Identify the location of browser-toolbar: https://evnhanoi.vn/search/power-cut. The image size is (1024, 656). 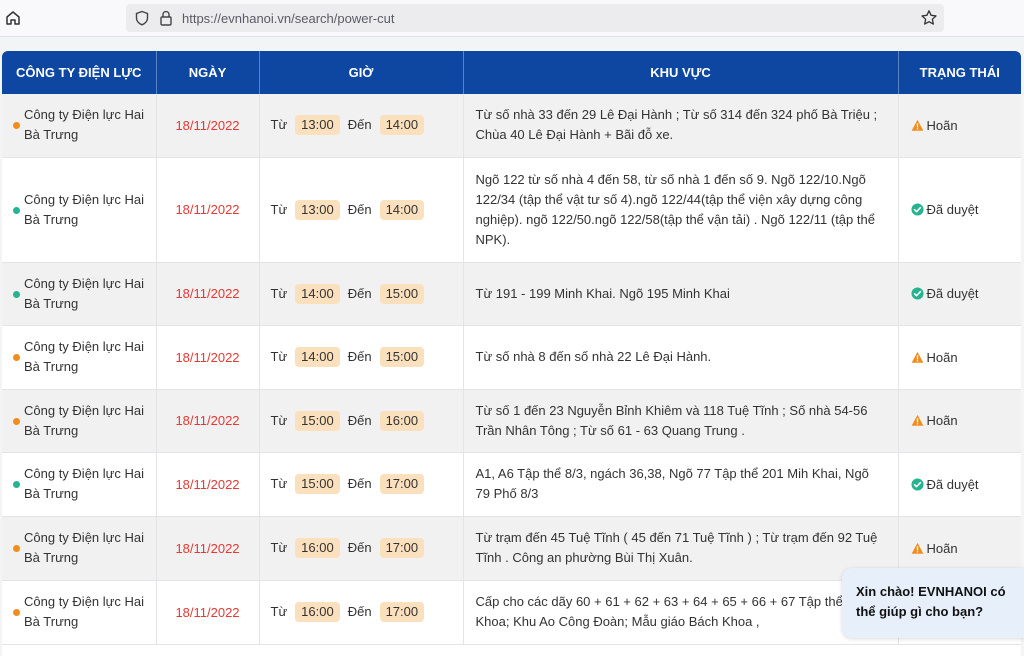
(512, 18).